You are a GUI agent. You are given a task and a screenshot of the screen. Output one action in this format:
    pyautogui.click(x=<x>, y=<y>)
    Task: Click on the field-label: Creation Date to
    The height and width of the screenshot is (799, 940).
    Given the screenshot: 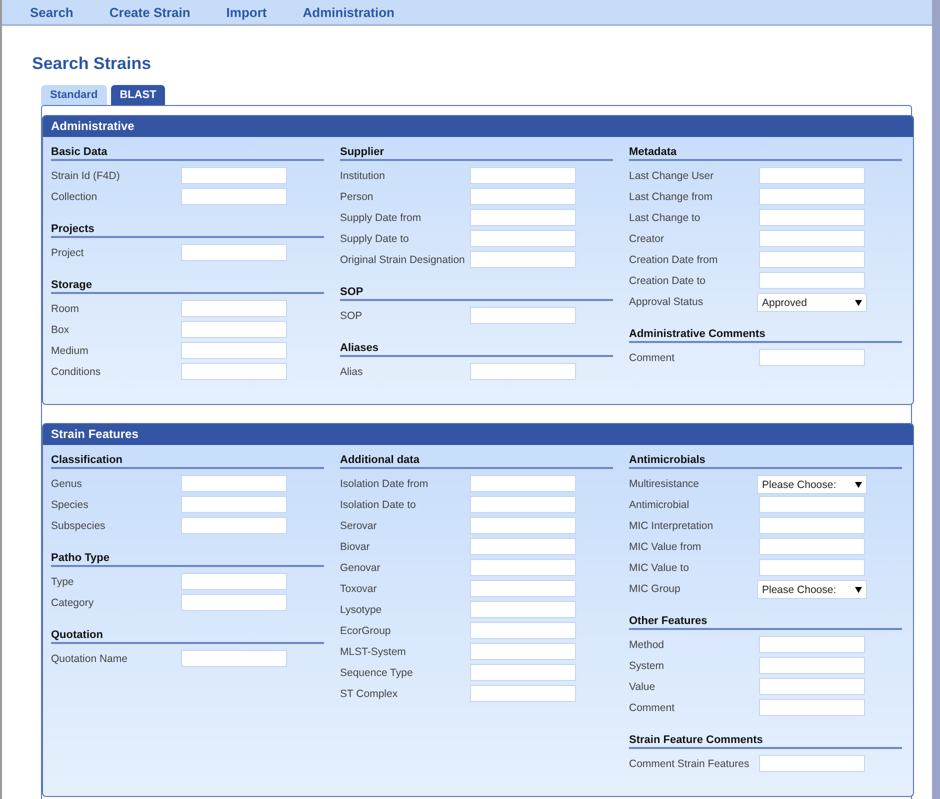 What is the action you would take?
    pyautogui.click(x=667, y=280)
    